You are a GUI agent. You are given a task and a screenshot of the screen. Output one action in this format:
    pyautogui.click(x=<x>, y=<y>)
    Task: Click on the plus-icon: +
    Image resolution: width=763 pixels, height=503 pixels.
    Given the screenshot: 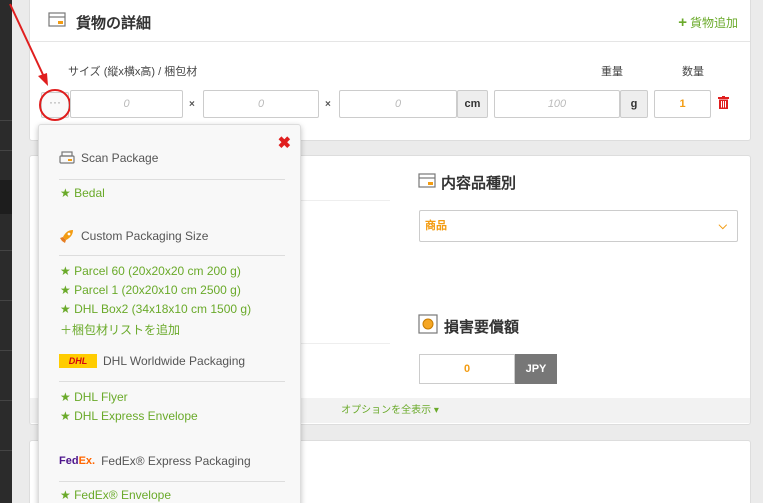 What is the action you would take?
    pyautogui.click(x=682, y=22)
    